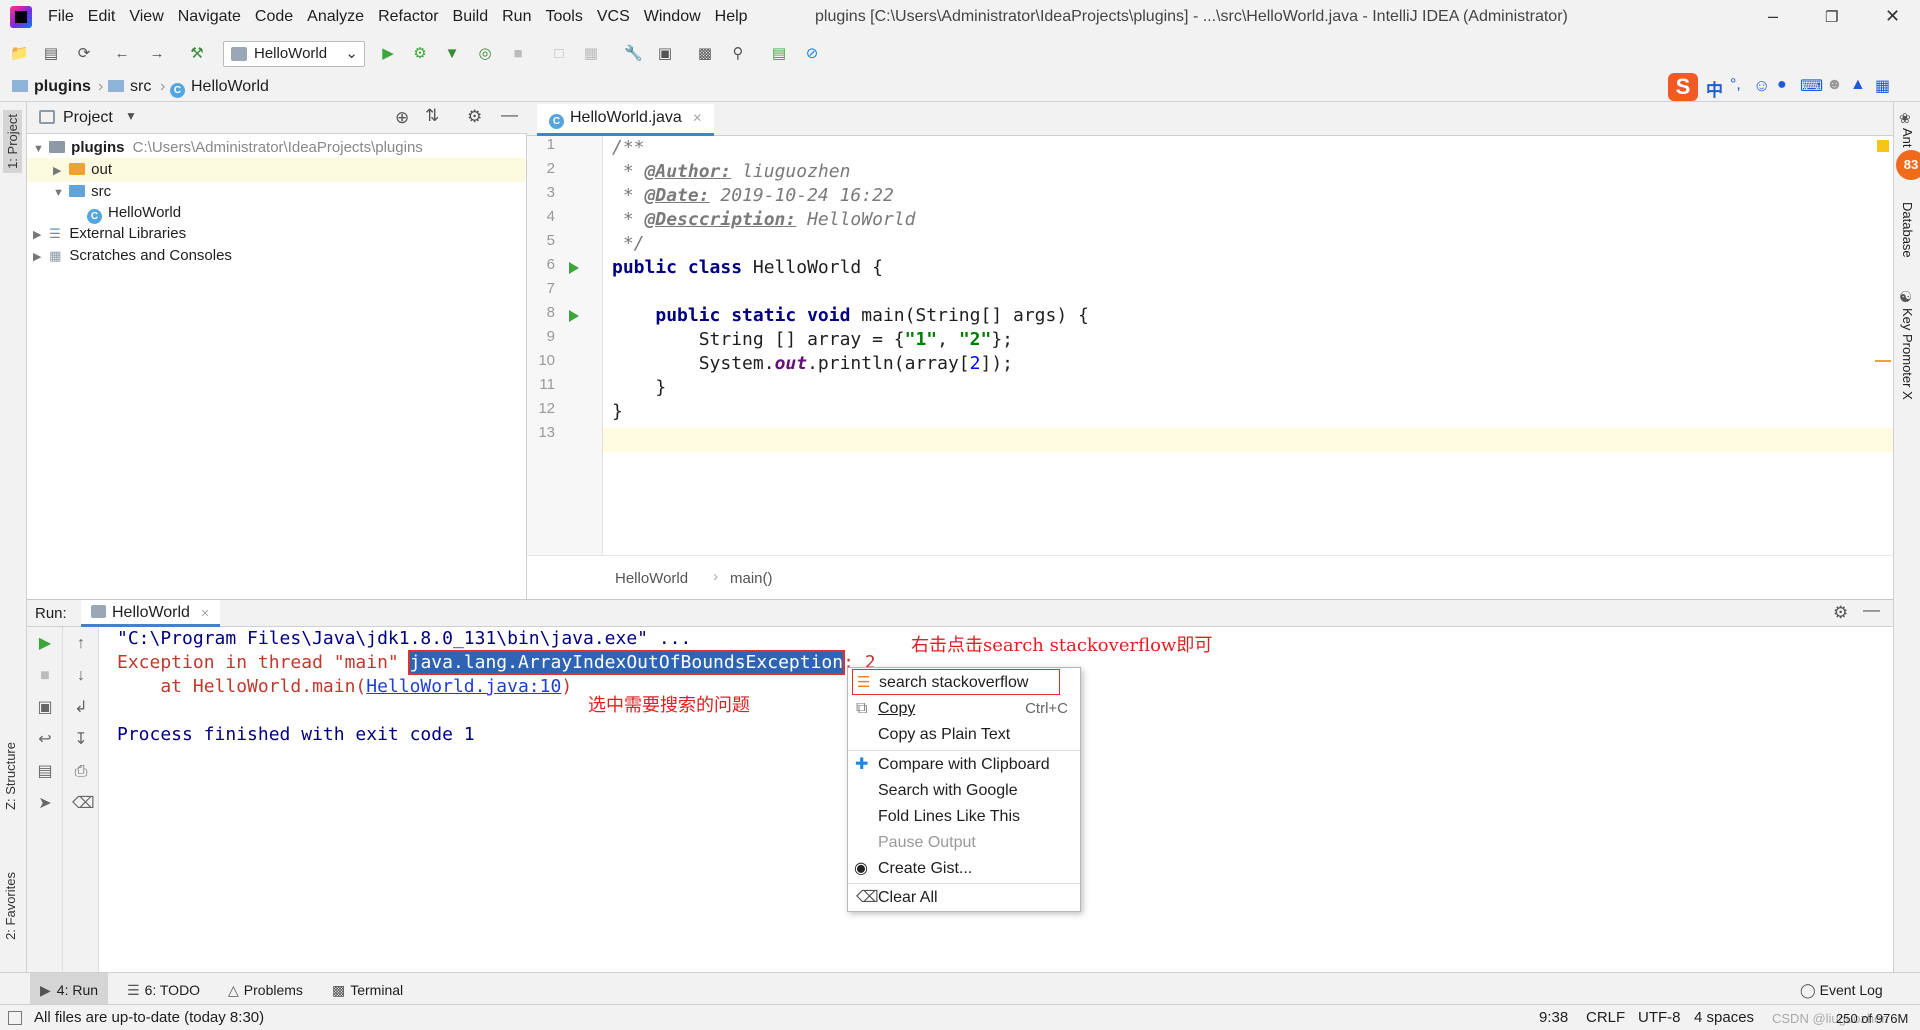 This screenshot has height=1030, width=1920. What do you see at coordinates (146, 17) in the screenshot?
I see `menu-view: View` at bounding box center [146, 17].